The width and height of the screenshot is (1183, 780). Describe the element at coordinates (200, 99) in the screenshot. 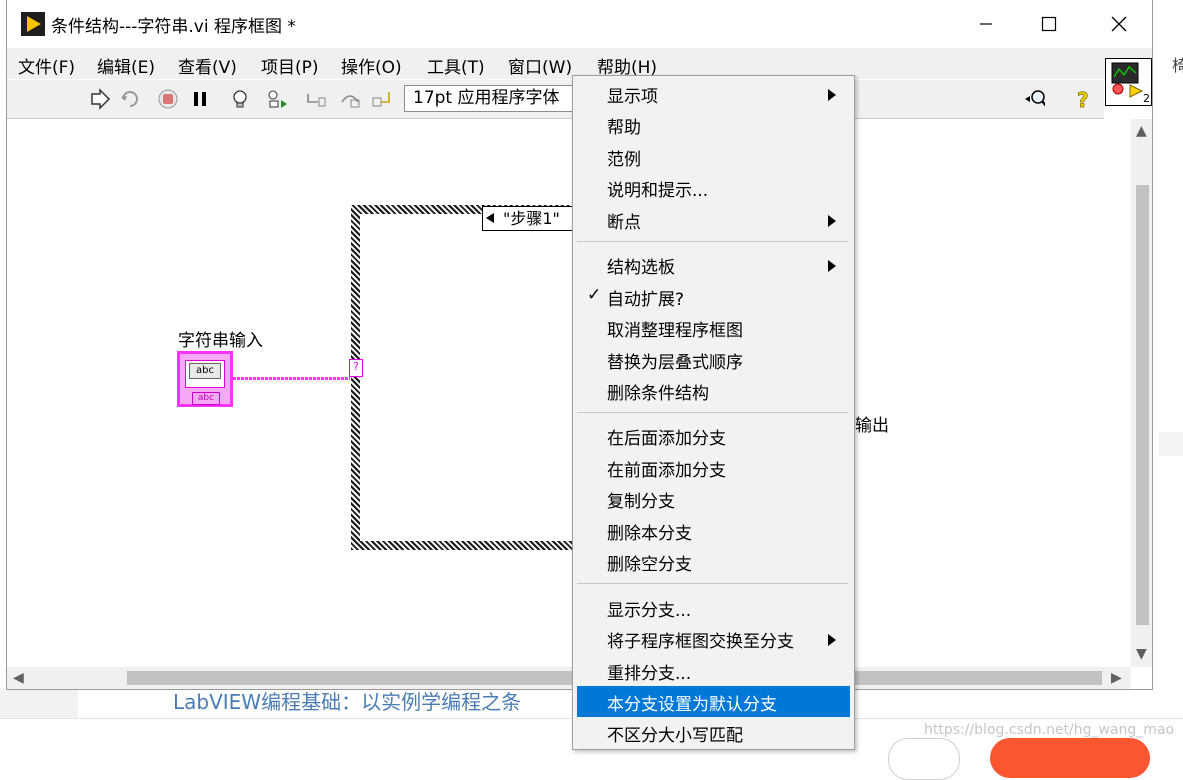

I see `pause-icon` at that location.